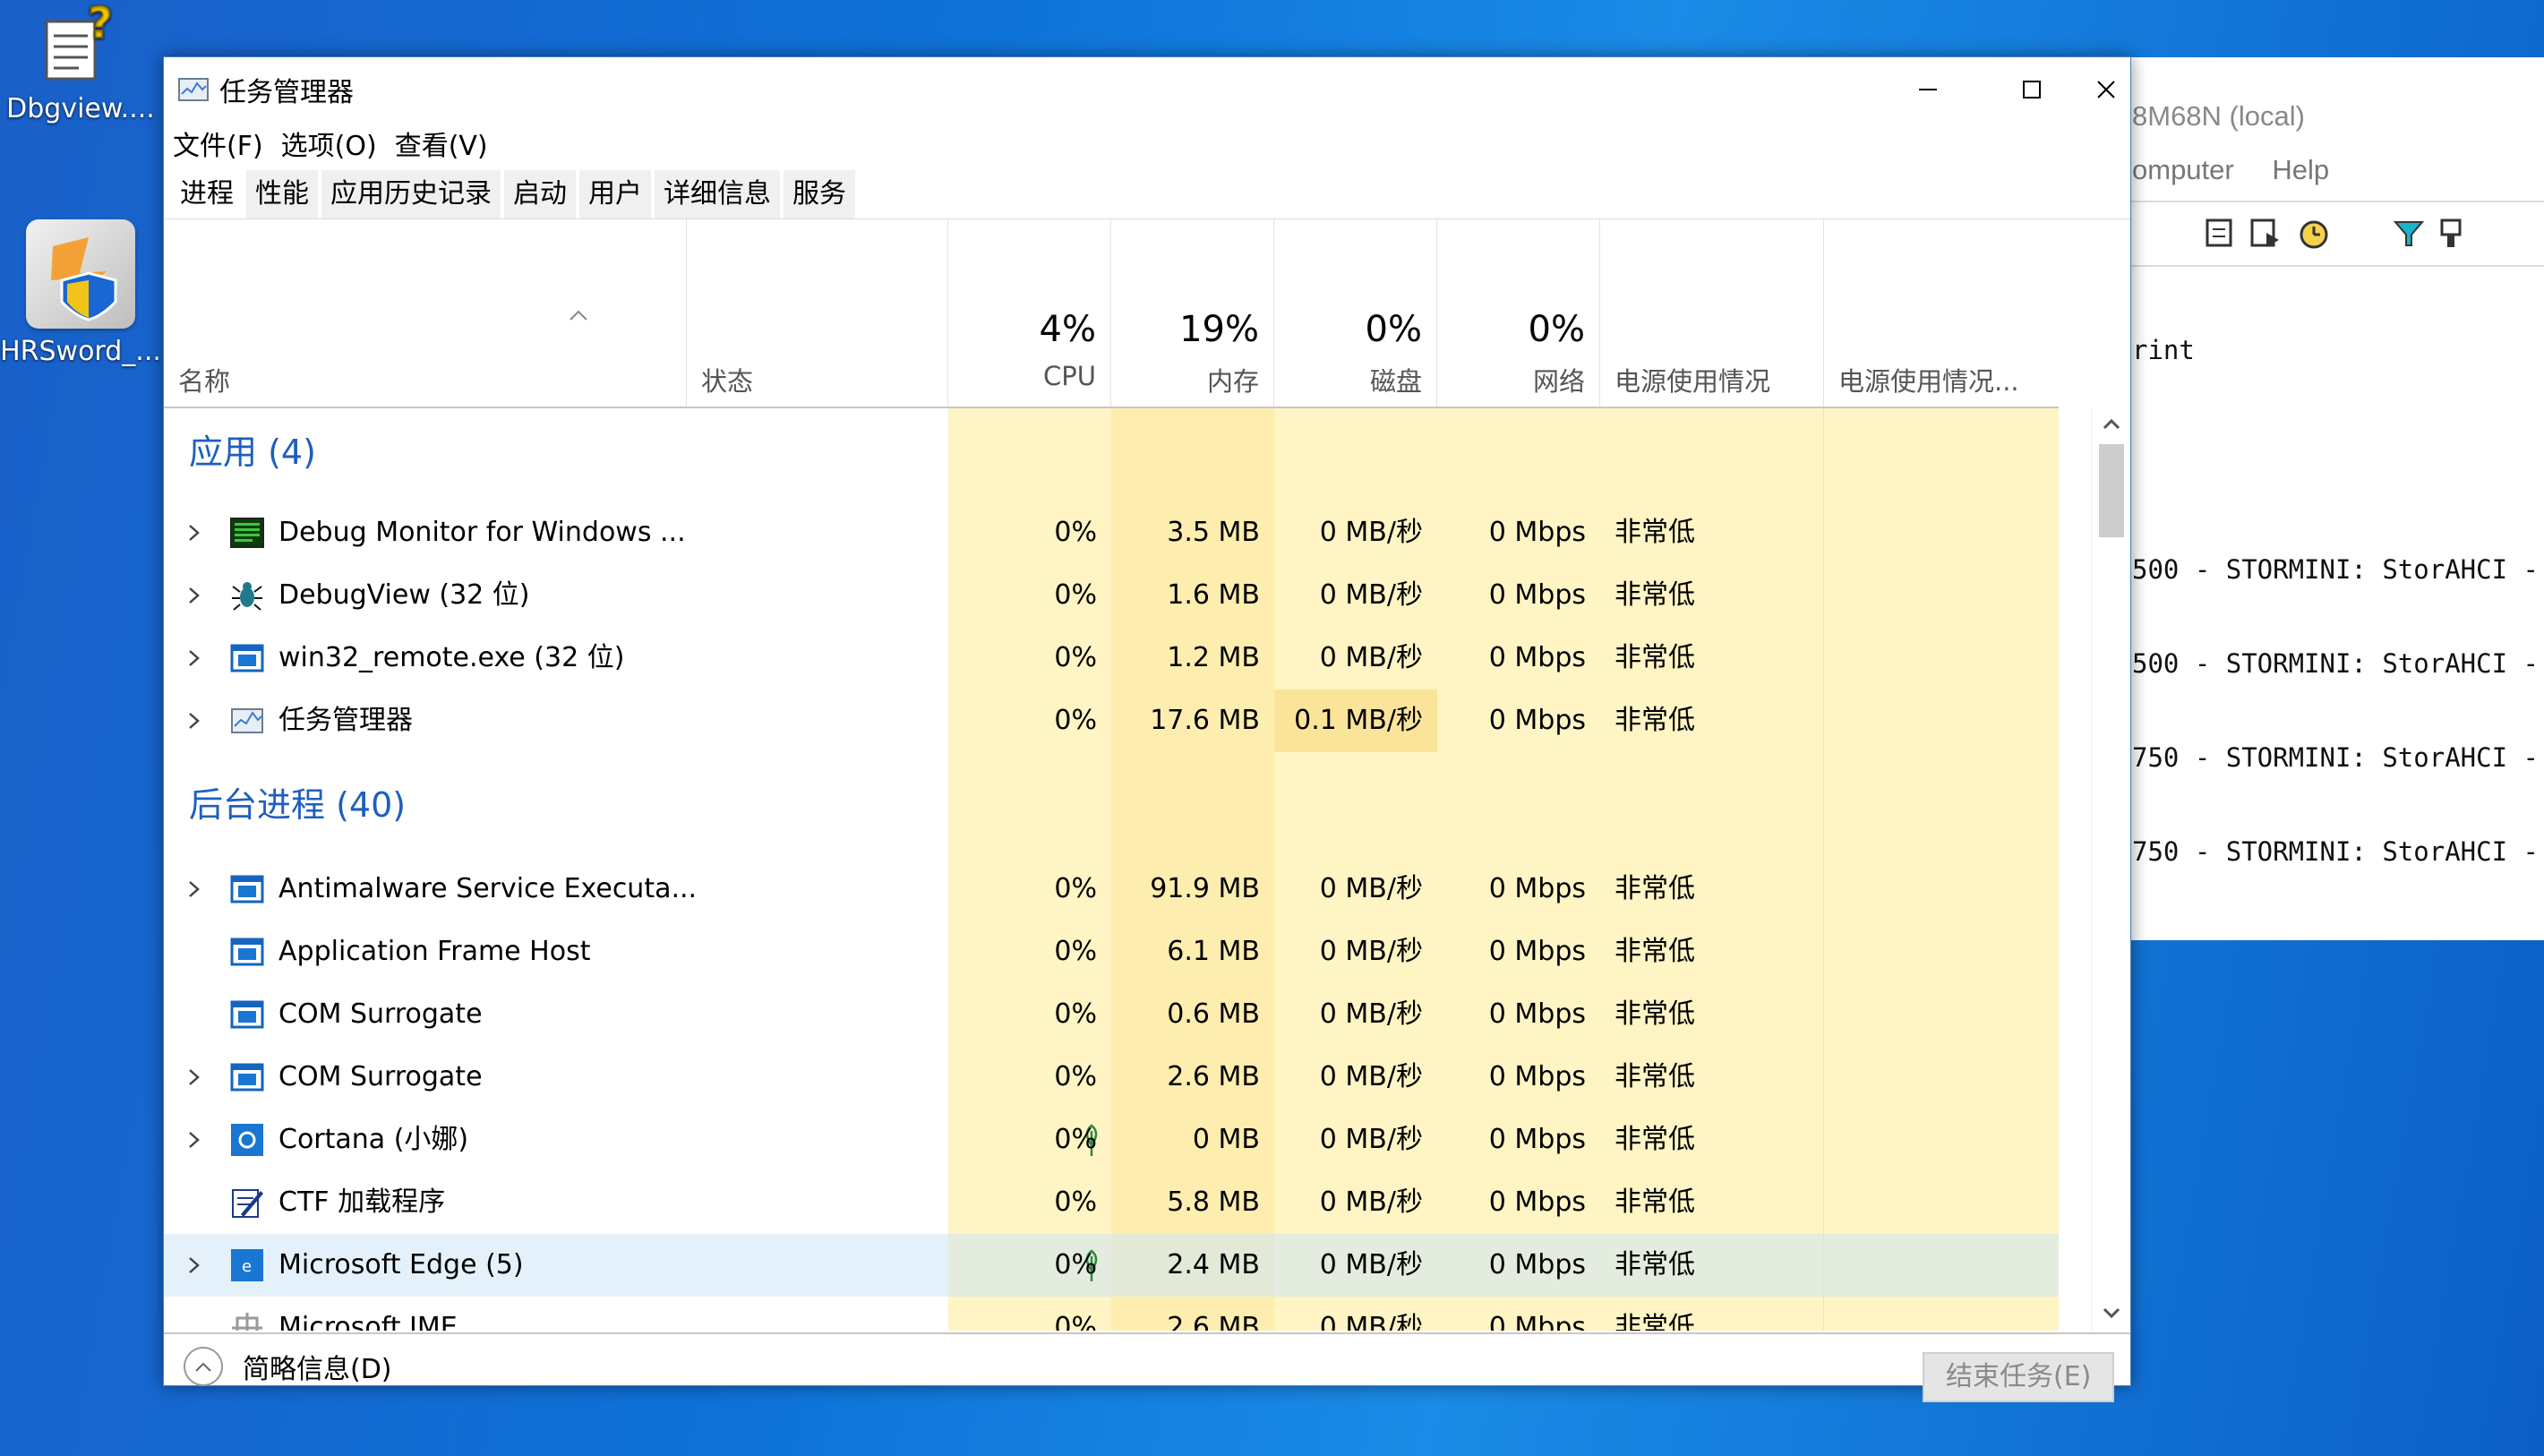 This screenshot has width=2544, height=1456. Describe the element at coordinates (1394, 329) in the screenshot. I see `disk-total: 0%` at that location.